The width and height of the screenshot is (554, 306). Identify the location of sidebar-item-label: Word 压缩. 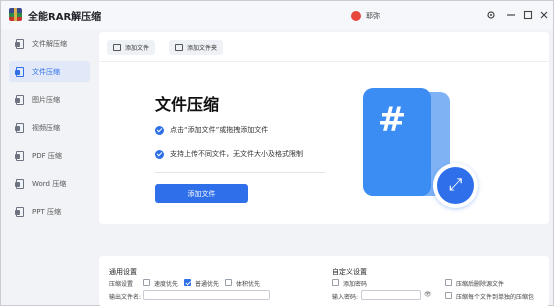
(49, 183).